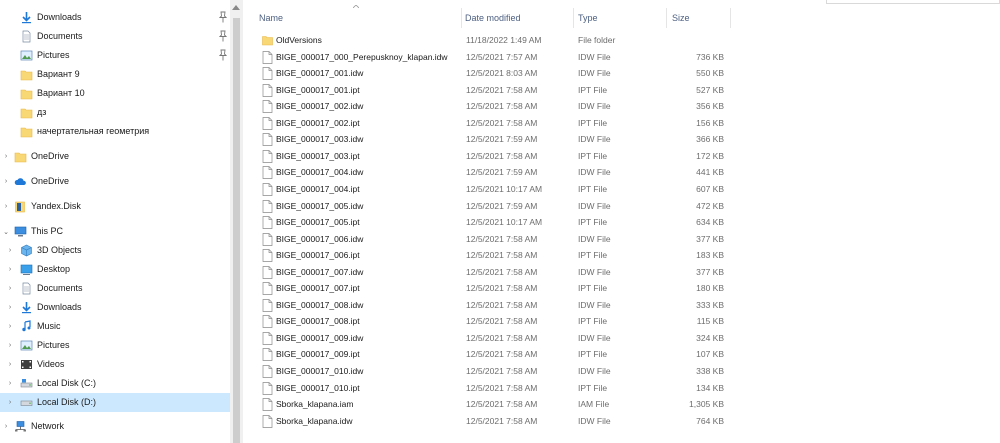 The width and height of the screenshot is (1000, 443). I want to click on nav-item-3d-objects: › 3D Objects, so click(115, 250).